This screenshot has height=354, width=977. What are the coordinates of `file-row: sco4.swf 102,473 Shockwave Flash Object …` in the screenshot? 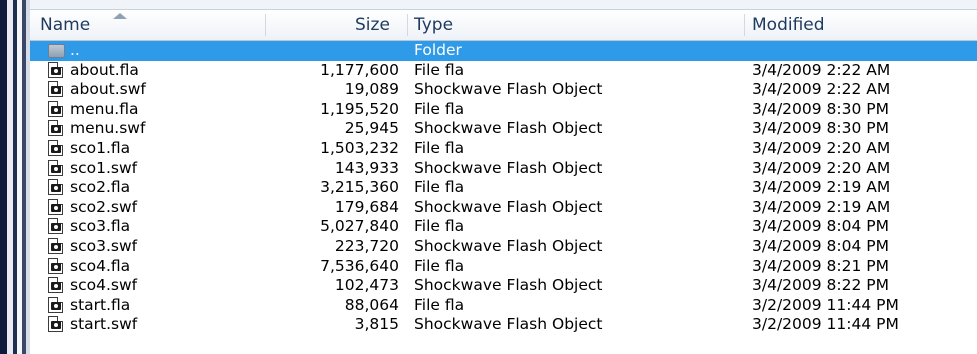 It's located at (503, 286).